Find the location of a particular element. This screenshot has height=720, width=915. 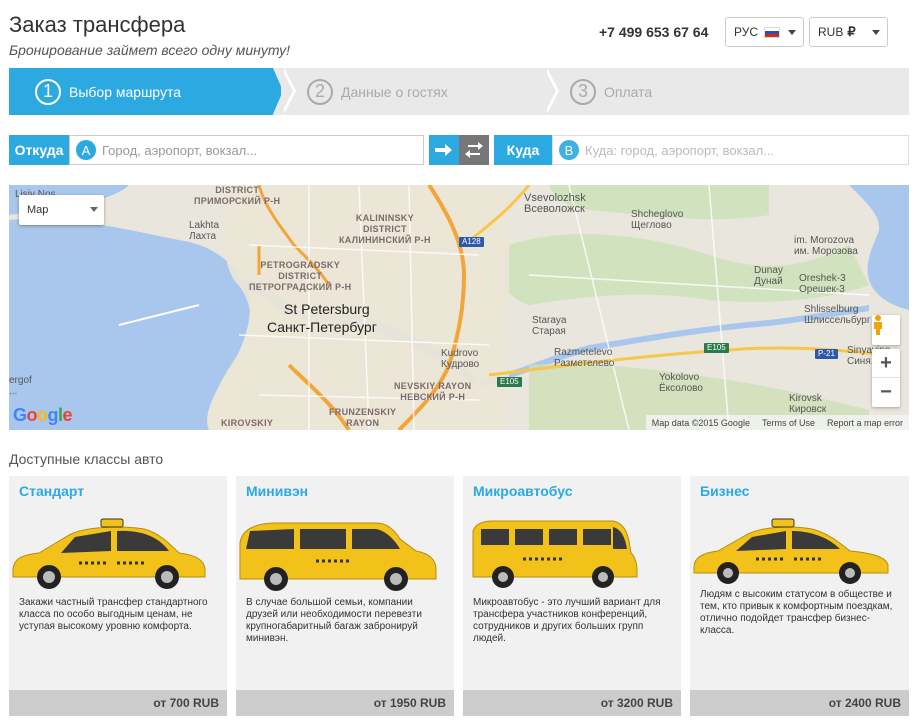

class-price: от 3200 RUB is located at coordinates (572, 703).